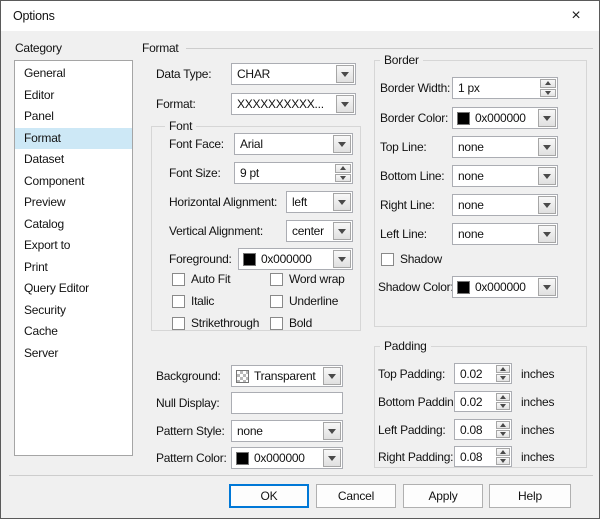 This screenshot has width=600, height=519. Describe the element at coordinates (293, 74) in the screenshot. I see `data-type-select: CHAR` at that location.